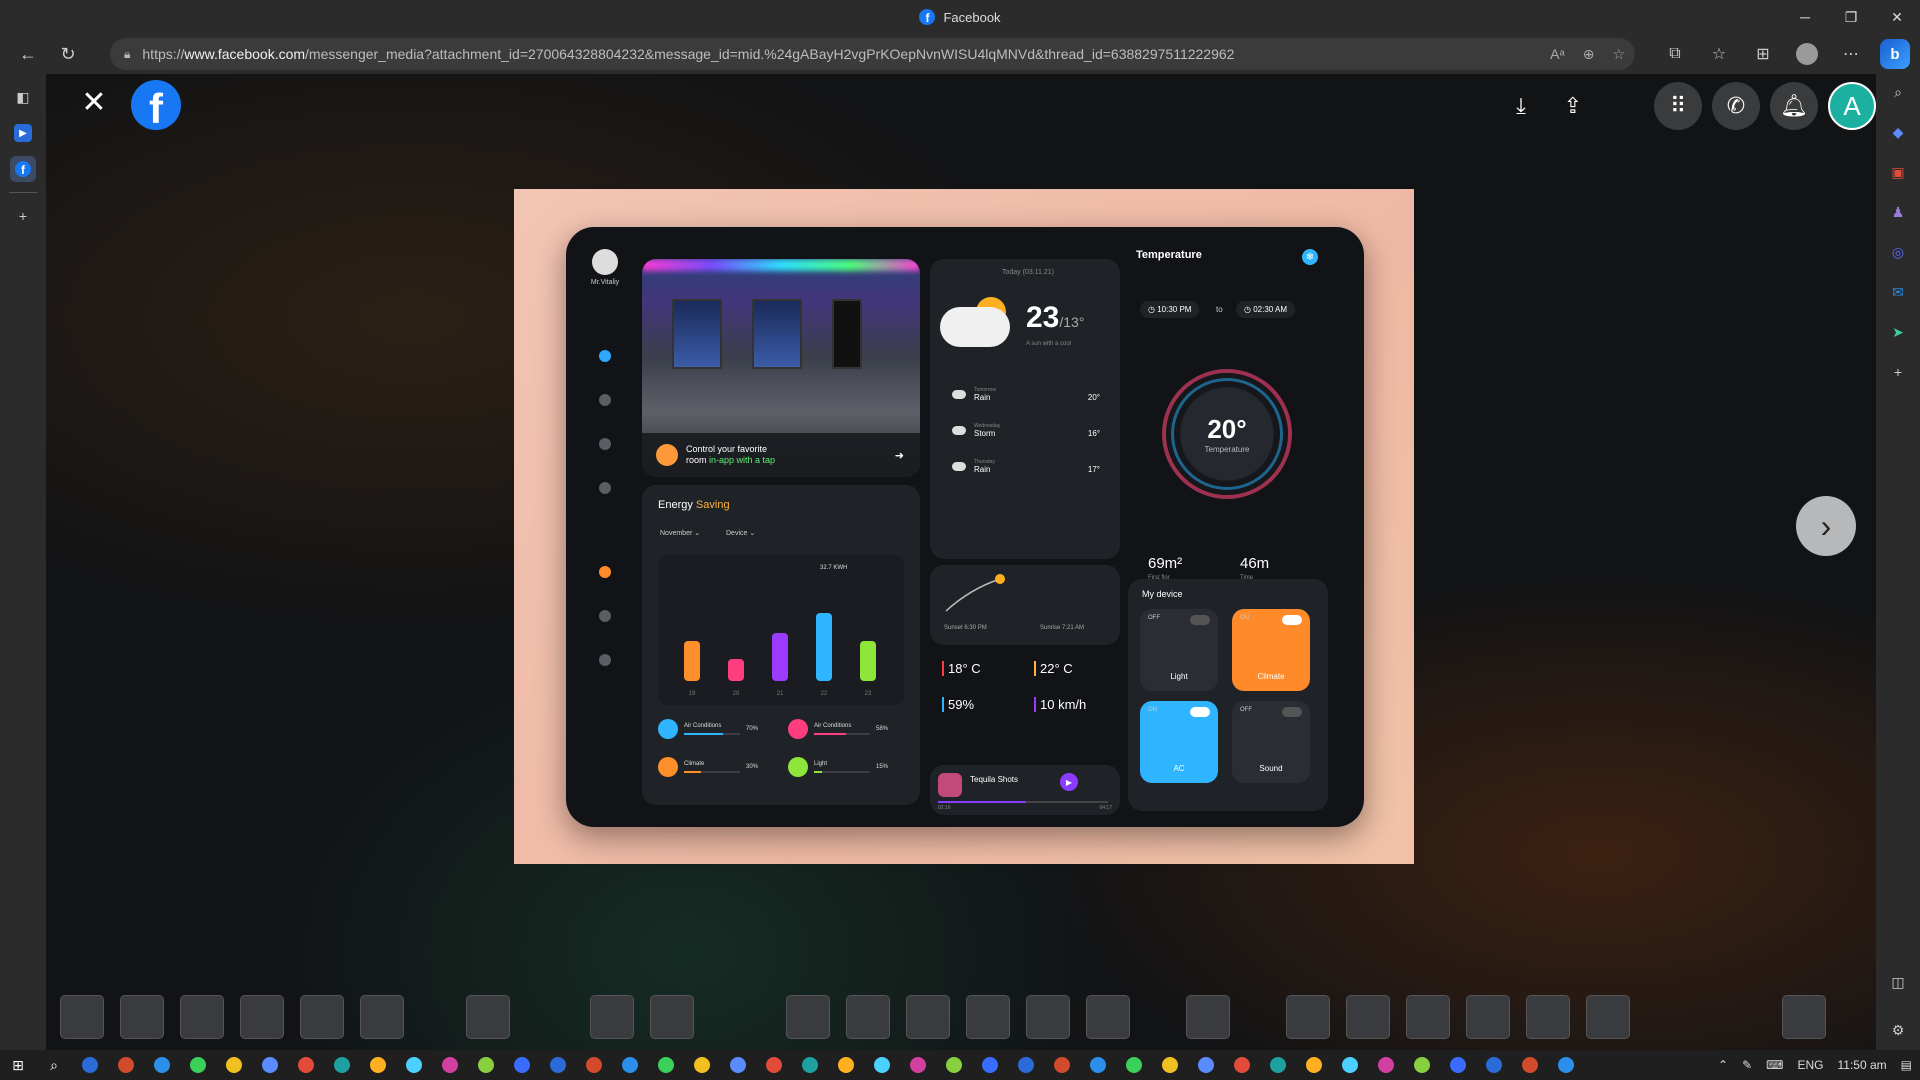 The image size is (1920, 1080). What do you see at coordinates (1898, 982) in the screenshot?
I see `sidebar-toggle-icon: ◫` at bounding box center [1898, 982].